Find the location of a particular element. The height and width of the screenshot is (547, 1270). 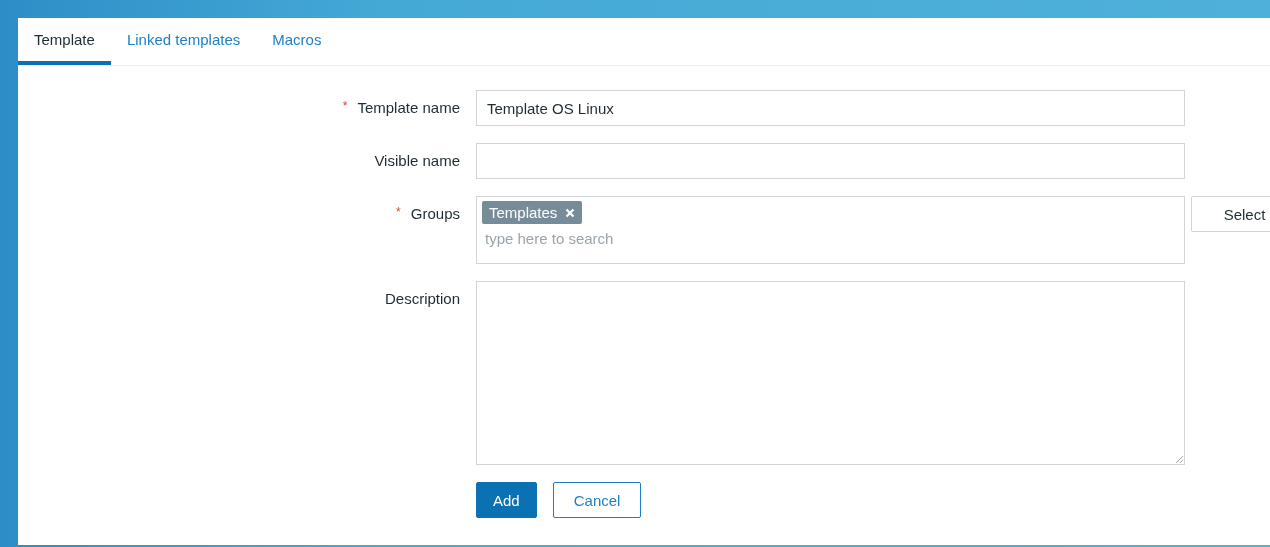

text-field is located at coordinates (830, 161).